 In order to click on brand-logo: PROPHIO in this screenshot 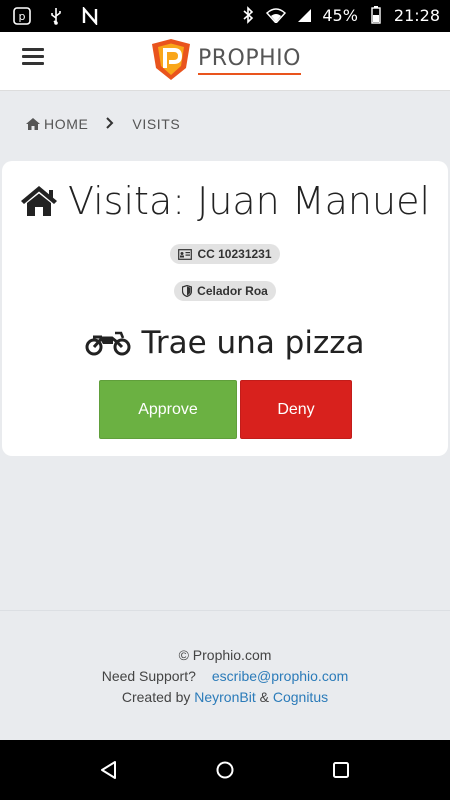, I will do `click(224, 60)`.